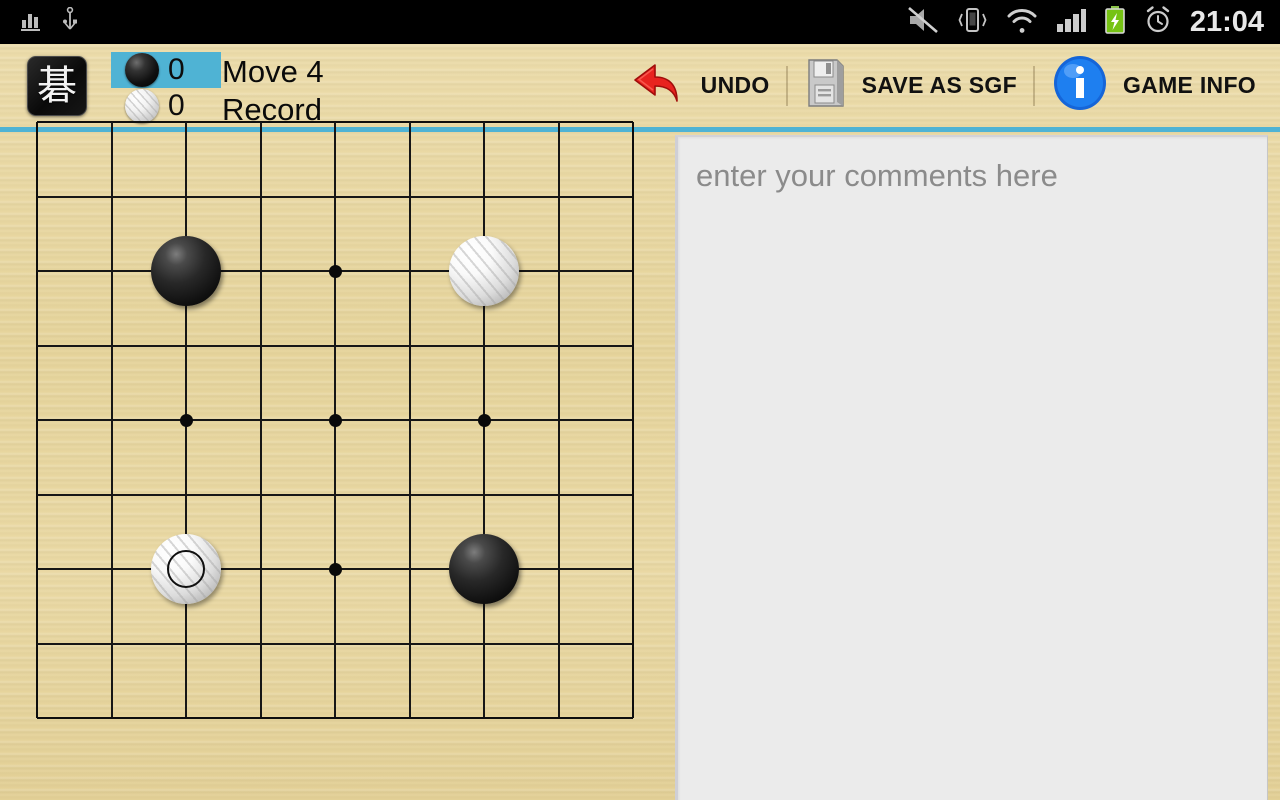  What do you see at coordinates (972, 22) in the screenshot?
I see `vibrate-icon` at bounding box center [972, 22].